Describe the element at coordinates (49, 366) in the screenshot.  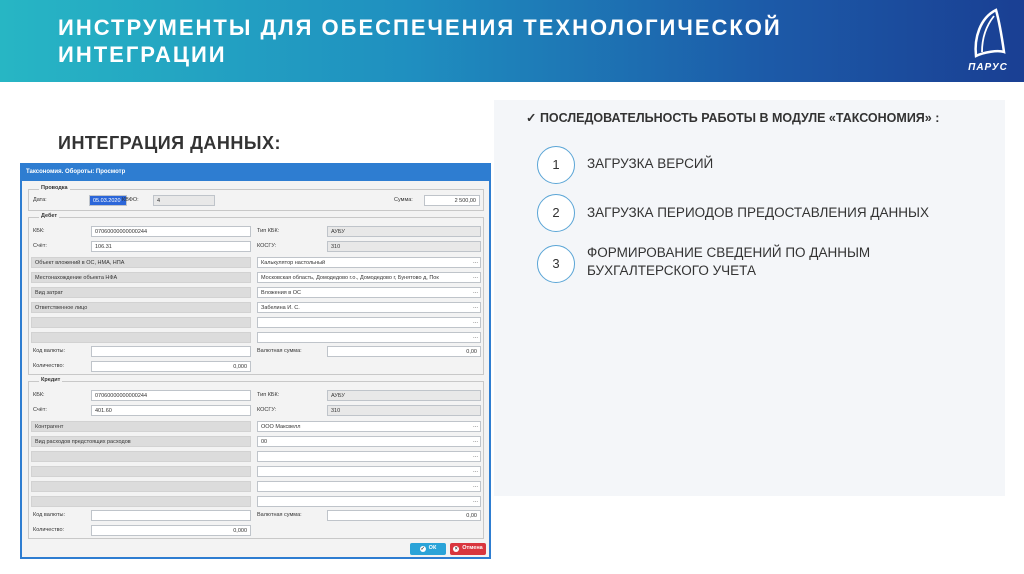
I see `debit-qty-label: Количество:` at that location.